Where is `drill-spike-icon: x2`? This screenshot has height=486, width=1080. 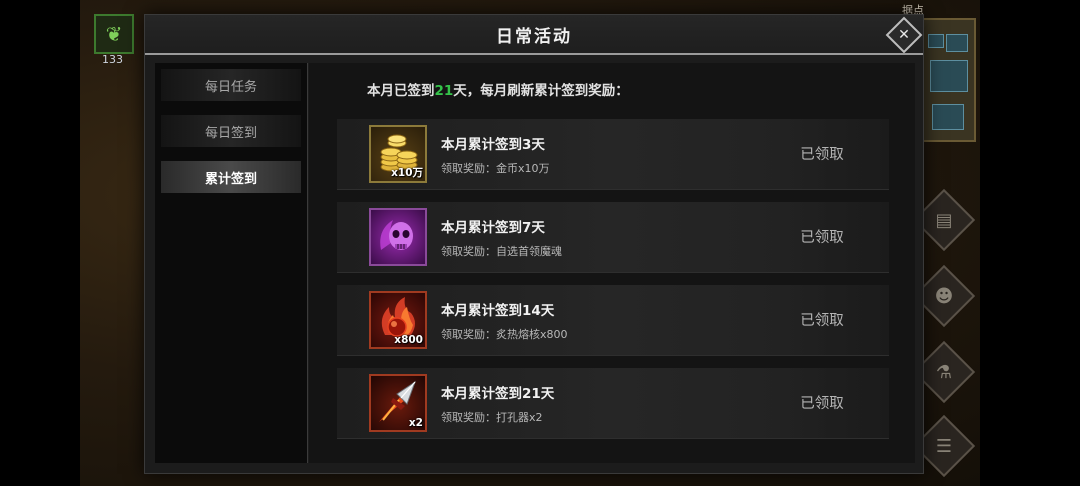 drill-spike-icon: x2 is located at coordinates (398, 403).